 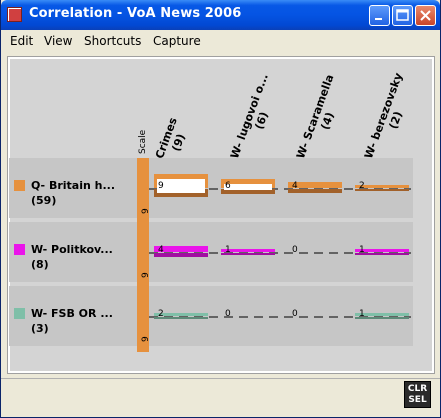 I want to click on minimize-button, so click(x=379, y=15).